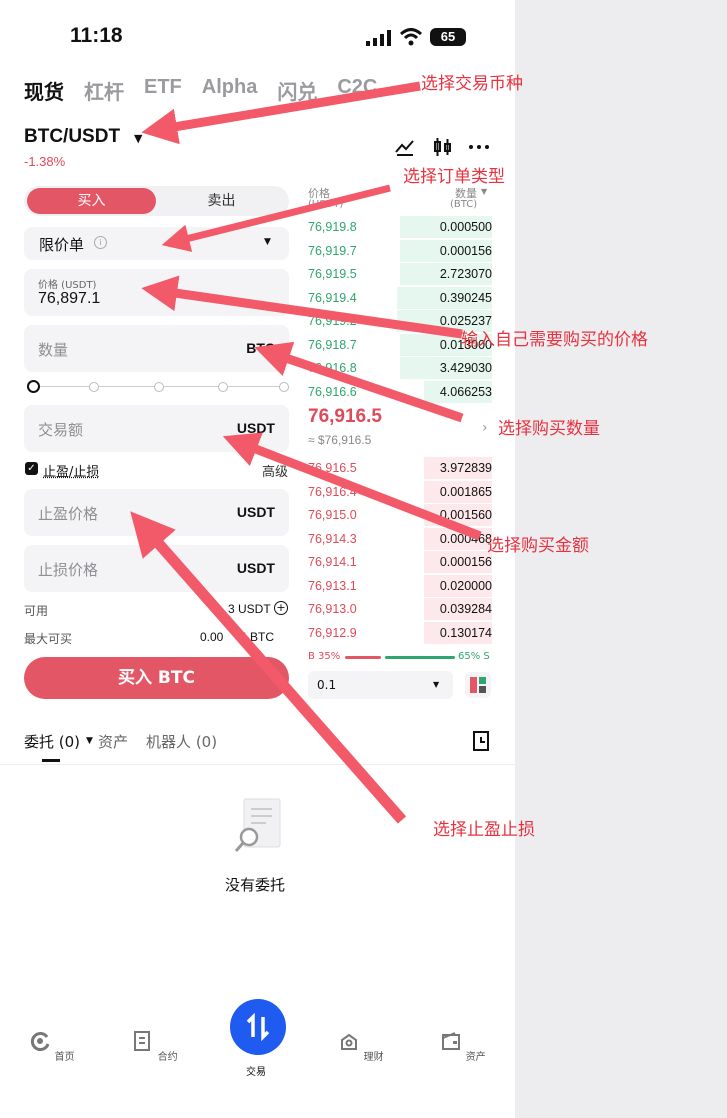 Image resolution: width=727 pixels, height=1118 pixels. I want to click on annotation-tpsl: 选择止盈止损, so click(484, 830).